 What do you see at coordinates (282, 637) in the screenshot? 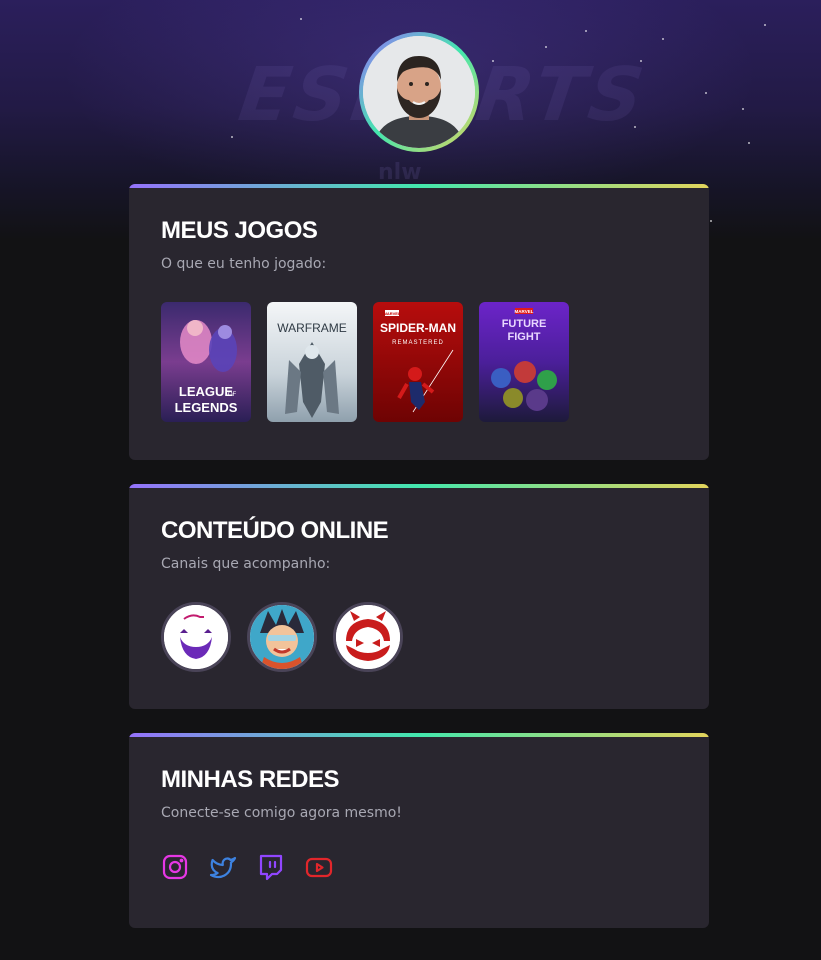
I see `anime-character-channel-icon` at bounding box center [282, 637].